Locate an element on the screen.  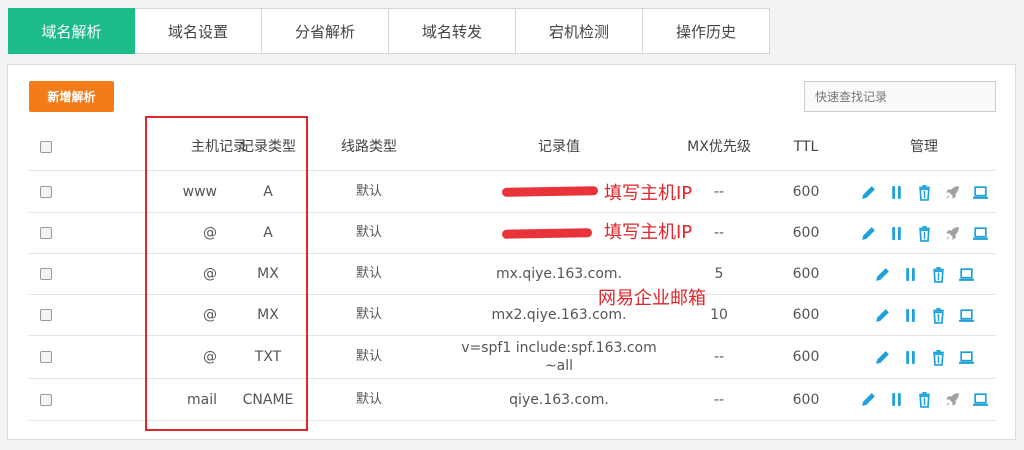
header-ttl: TTL is located at coordinates (806, 146).